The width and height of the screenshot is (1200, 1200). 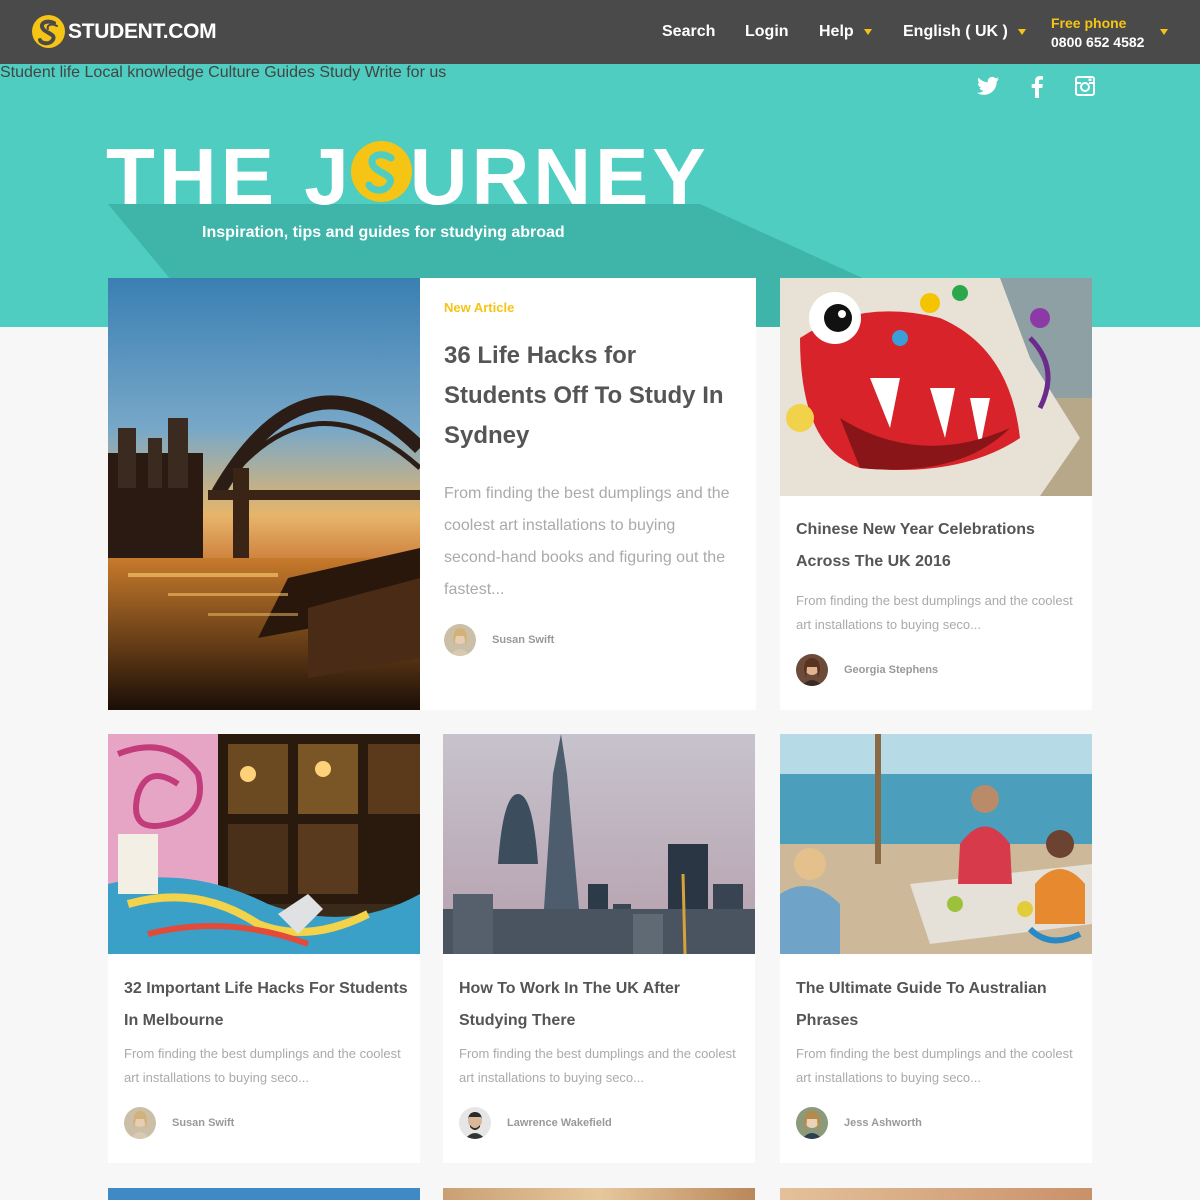 I want to click on chinese-dragon-image, so click(x=936, y=387).